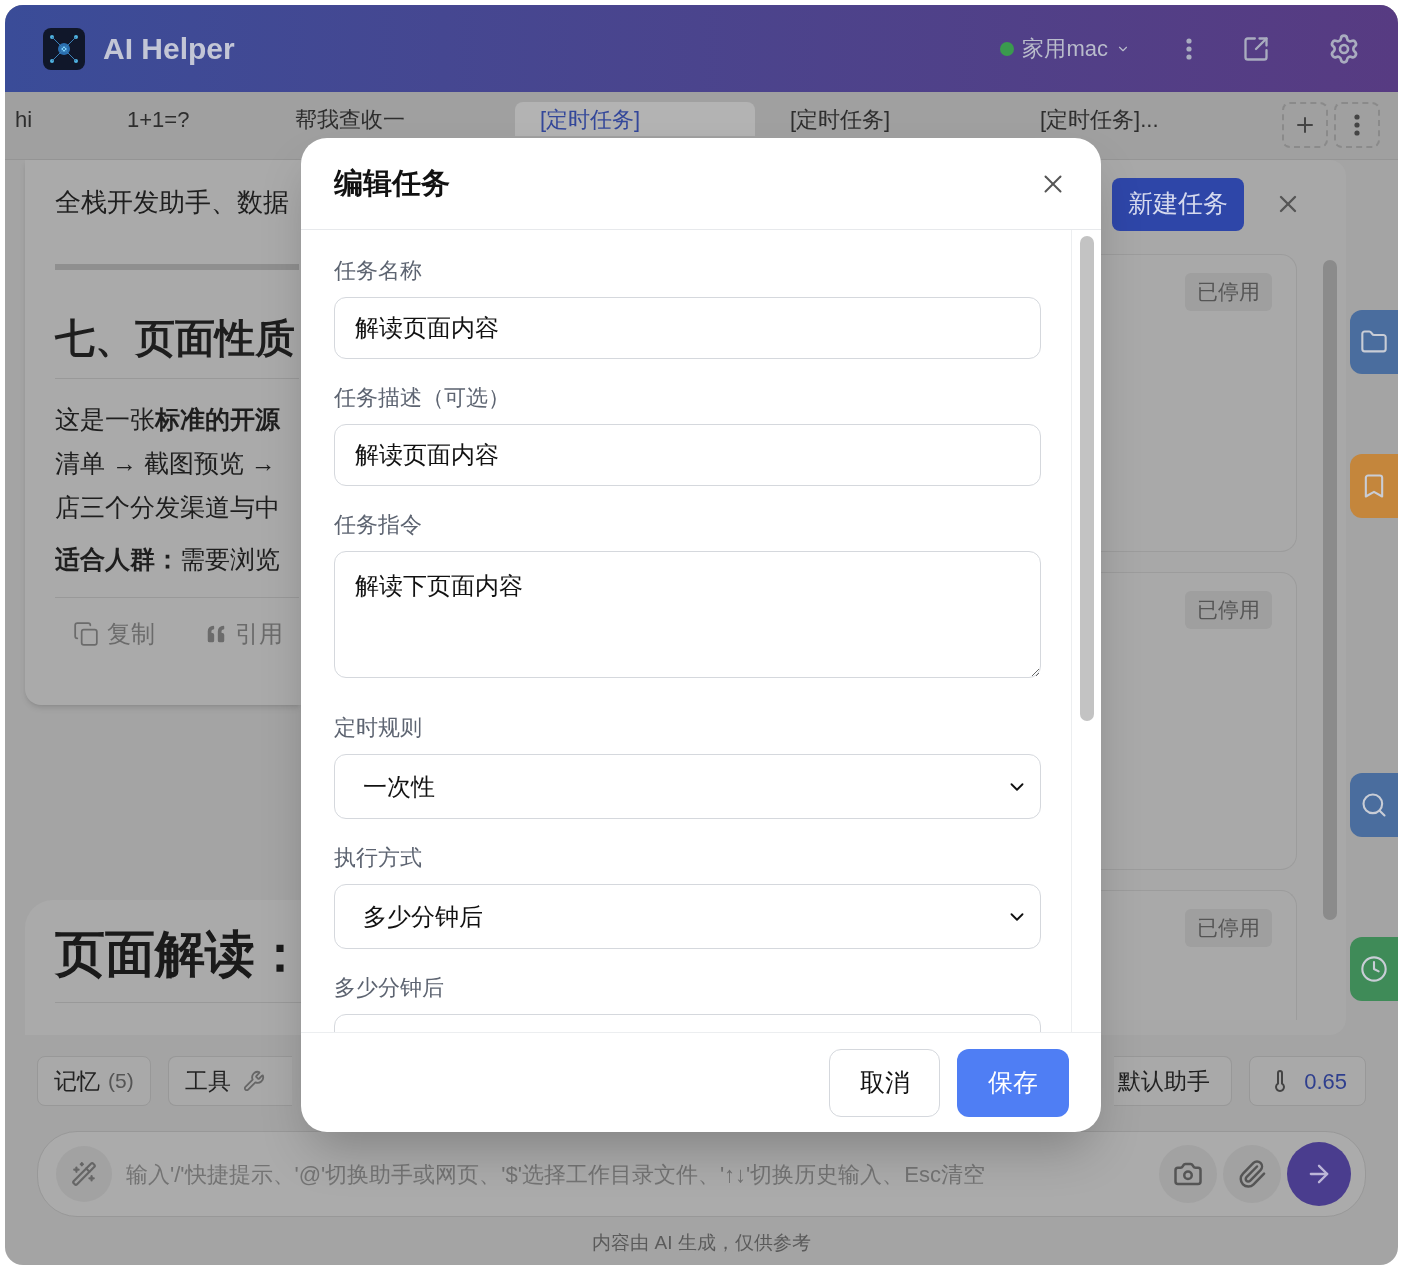  What do you see at coordinates (422, 398) in the screenshot?
I see `field-label: 任务描述（可选）` at bounding box center [422, 398].